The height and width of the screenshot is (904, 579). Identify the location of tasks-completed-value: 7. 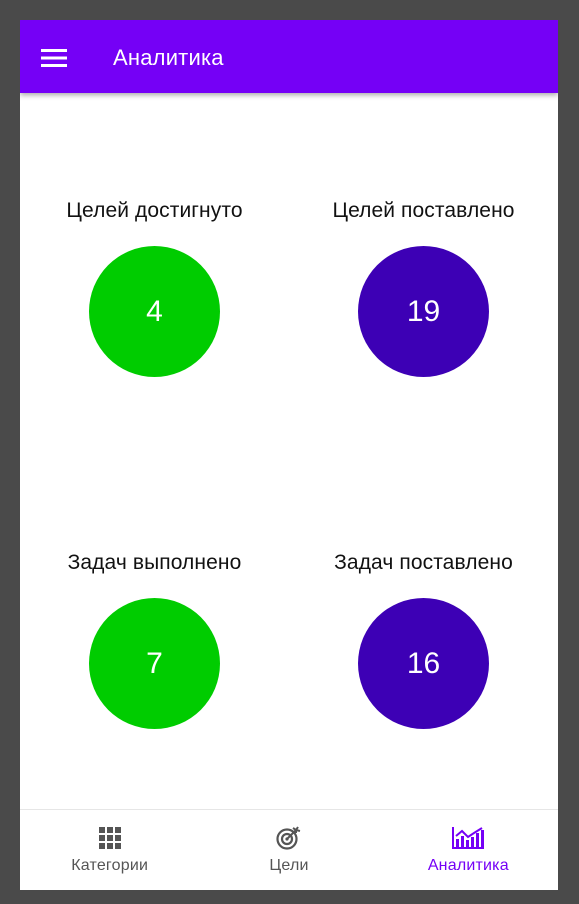
(154, 663).